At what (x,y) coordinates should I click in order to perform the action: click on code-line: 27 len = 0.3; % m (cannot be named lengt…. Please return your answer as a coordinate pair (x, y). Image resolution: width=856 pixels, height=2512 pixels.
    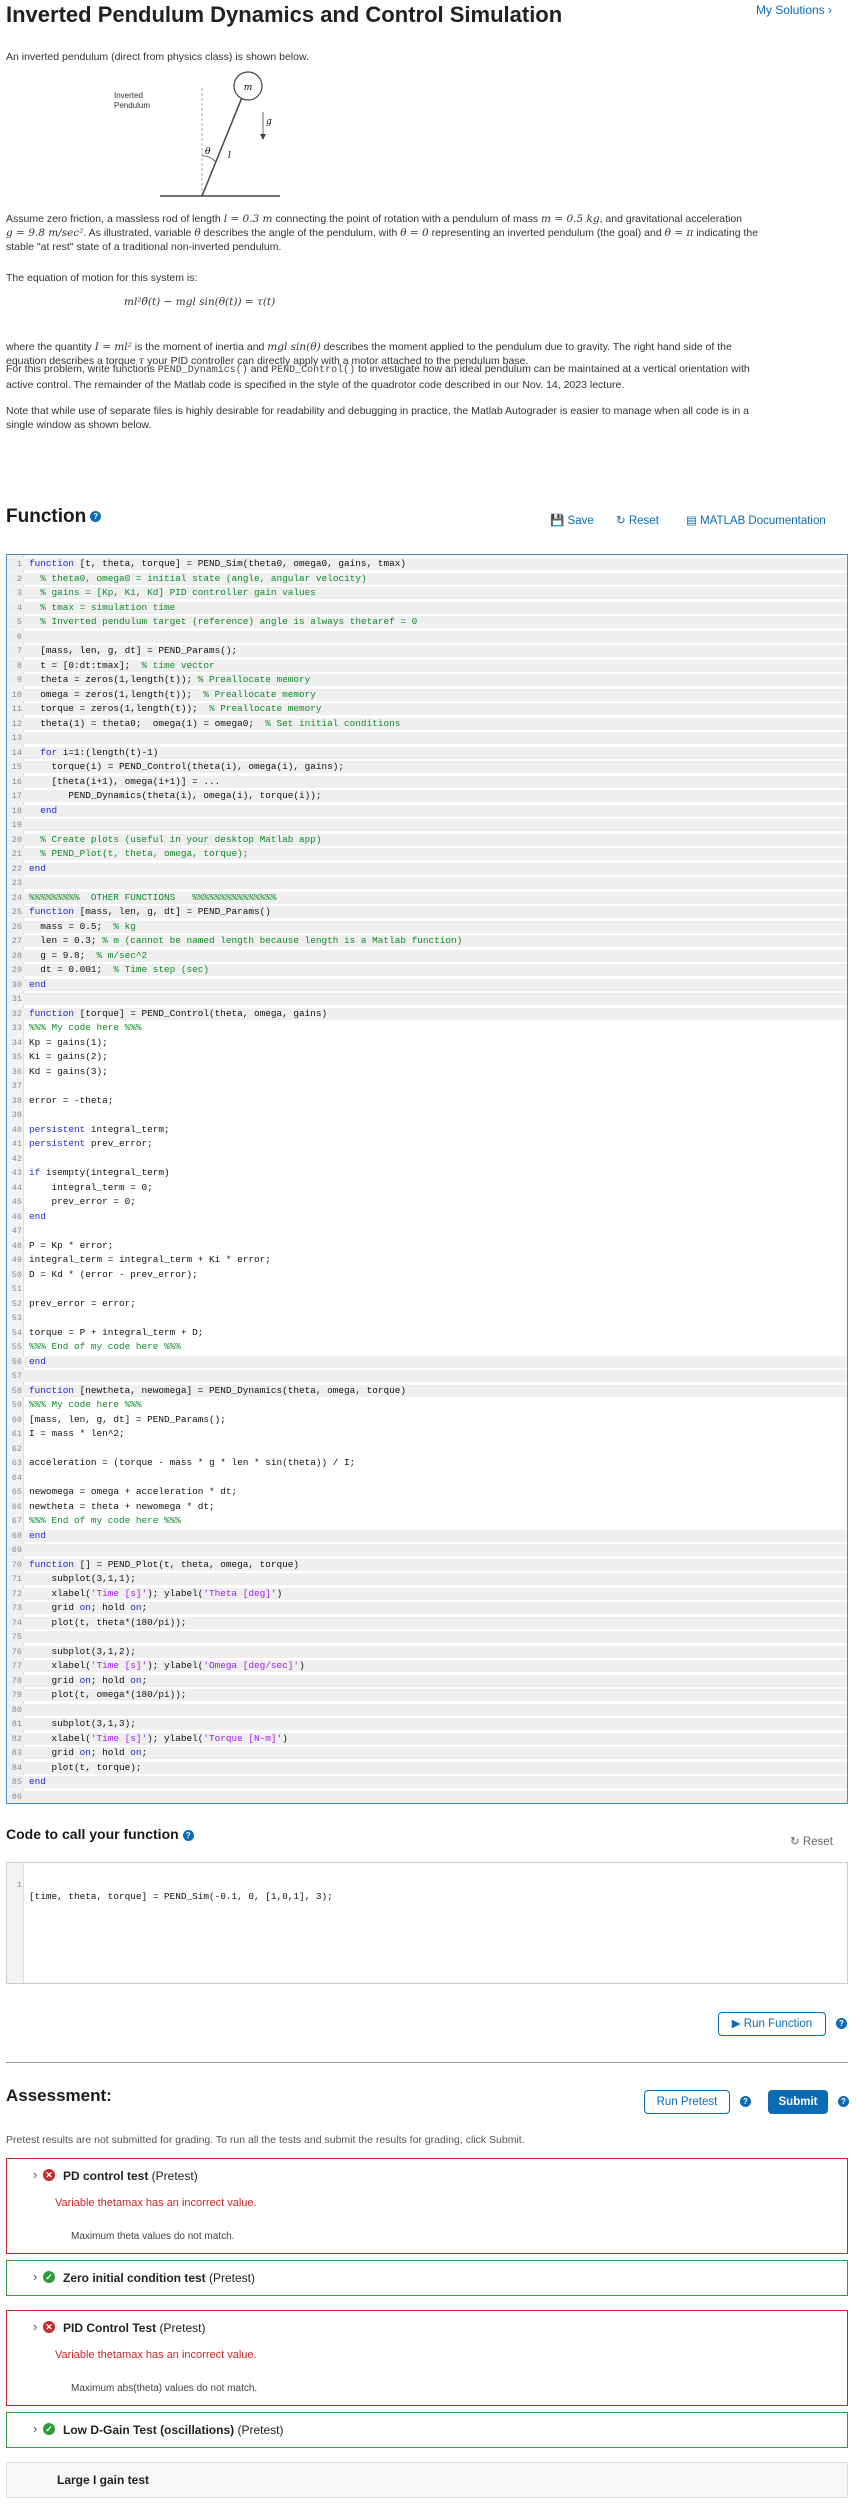
    Looking at the image, I should click on (427, 941).